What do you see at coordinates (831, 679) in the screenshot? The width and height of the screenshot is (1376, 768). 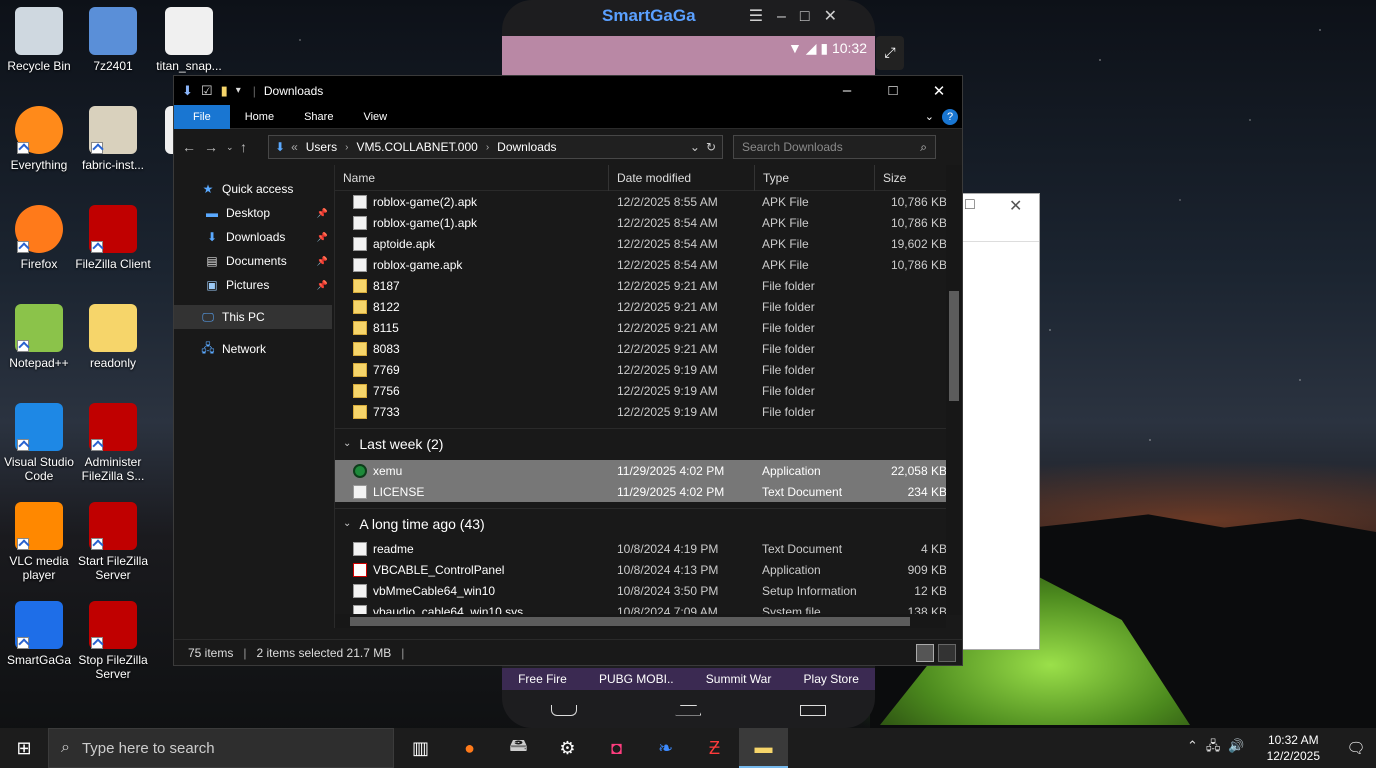 I see `app-play-store: Play Store` at bounding box center [831, 679].